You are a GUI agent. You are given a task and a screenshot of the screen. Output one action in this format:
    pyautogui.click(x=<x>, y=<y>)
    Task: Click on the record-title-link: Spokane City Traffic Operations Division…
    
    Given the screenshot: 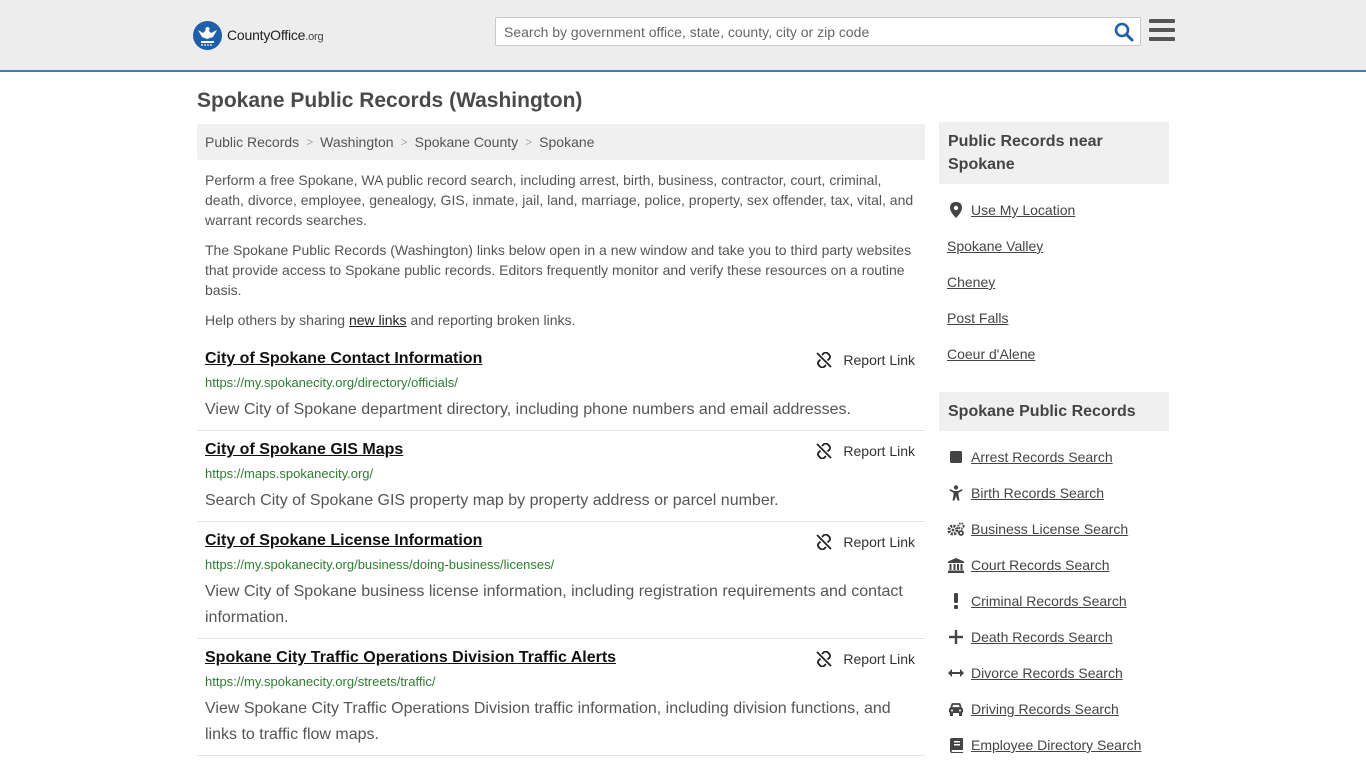 What is the action you would take?
    pyautogui.click(x=410, y=658)
    